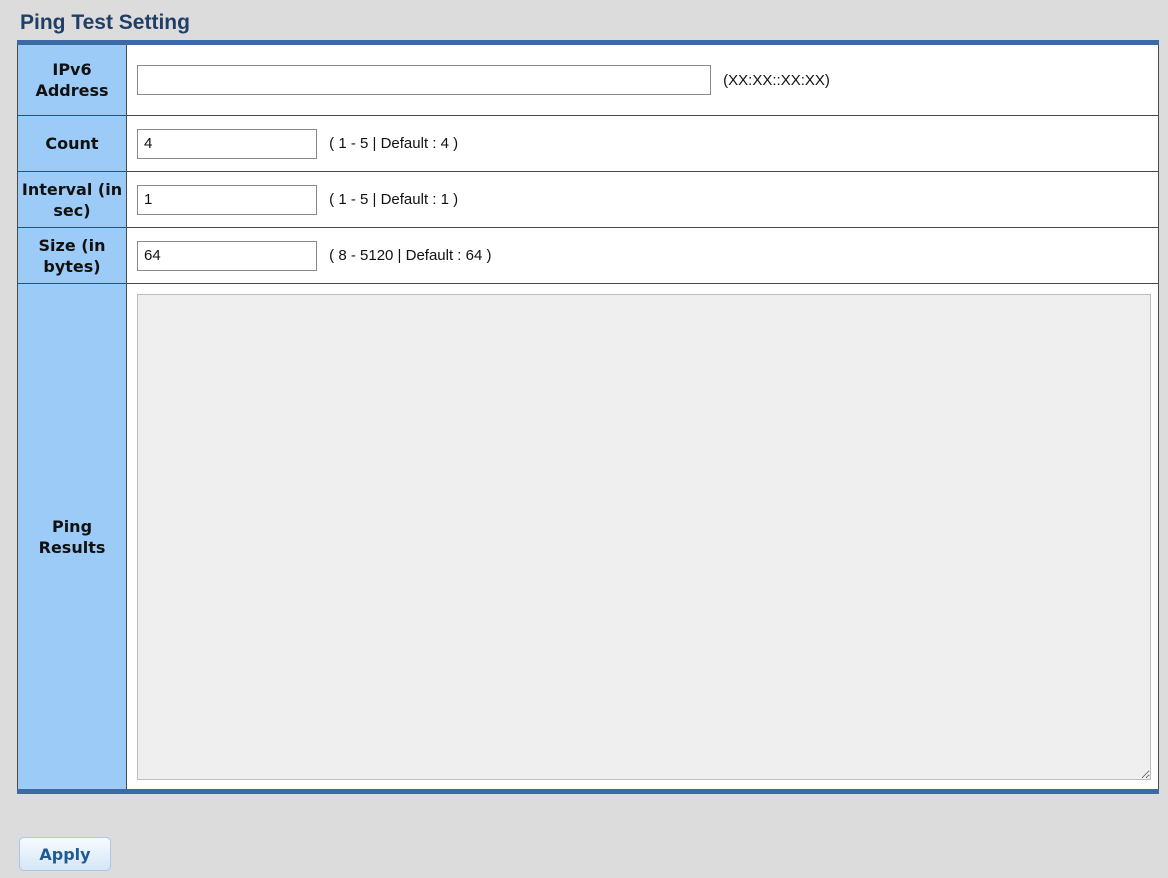 Image resolution: width=1168 pixels, height=878 pixels. Describe the element at coordinates (227, 199) in the screenshot. I see `interval-input` at that location.